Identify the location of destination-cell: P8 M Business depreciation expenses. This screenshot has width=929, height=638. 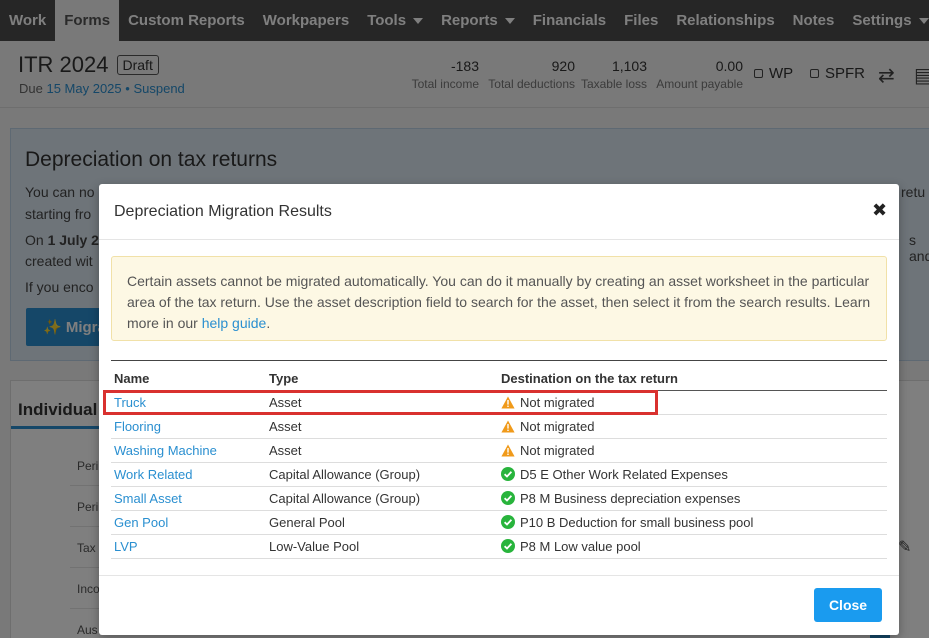
(692, 498).